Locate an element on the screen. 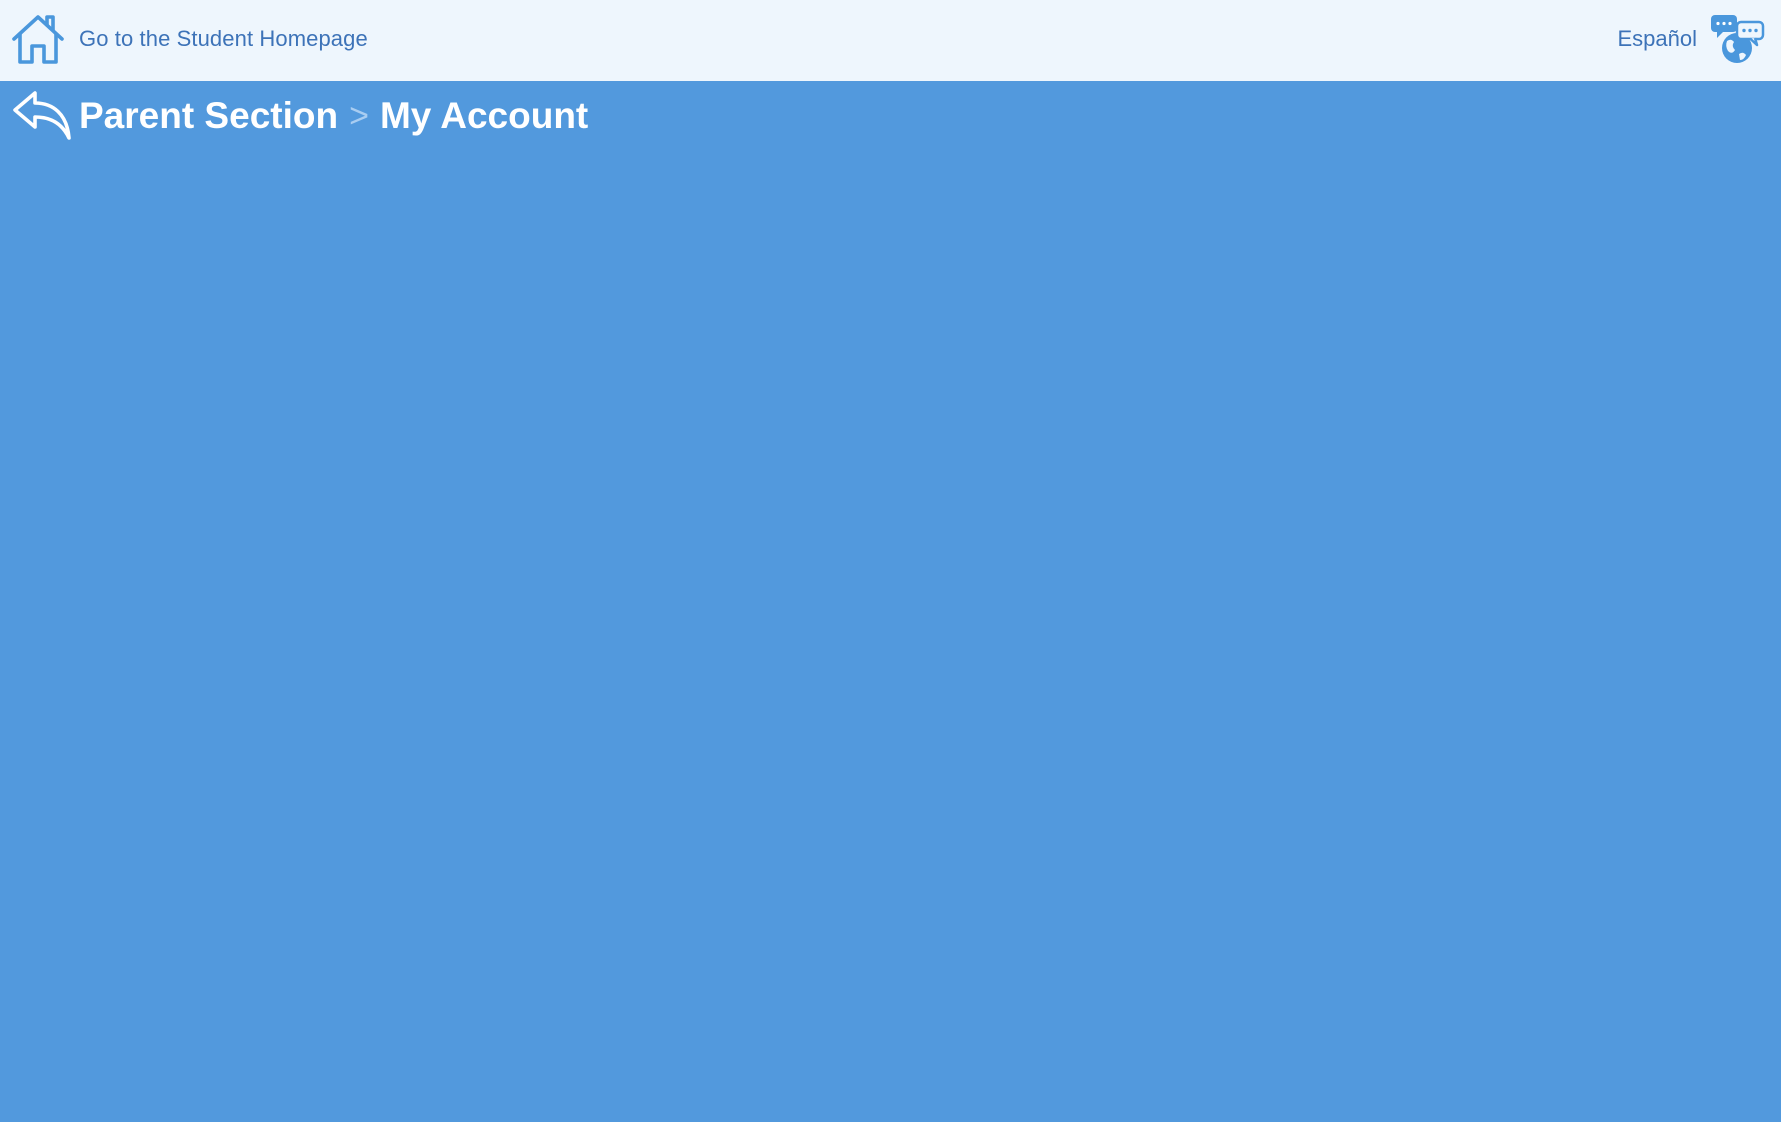  top-bar: Go to the Student Homepage Español is located at coordinates (890, 40).